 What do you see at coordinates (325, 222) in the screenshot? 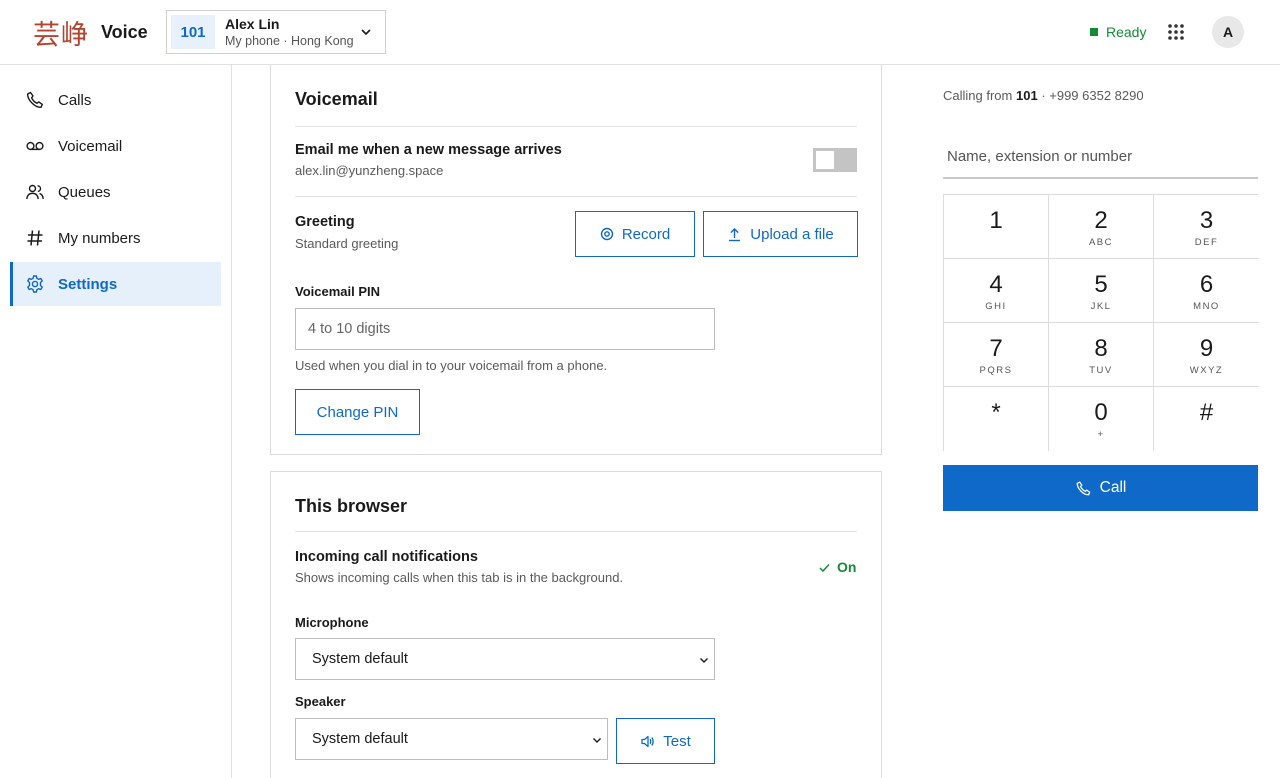
I see `greeting-title: Greeting` at bounding box center [325, 222].